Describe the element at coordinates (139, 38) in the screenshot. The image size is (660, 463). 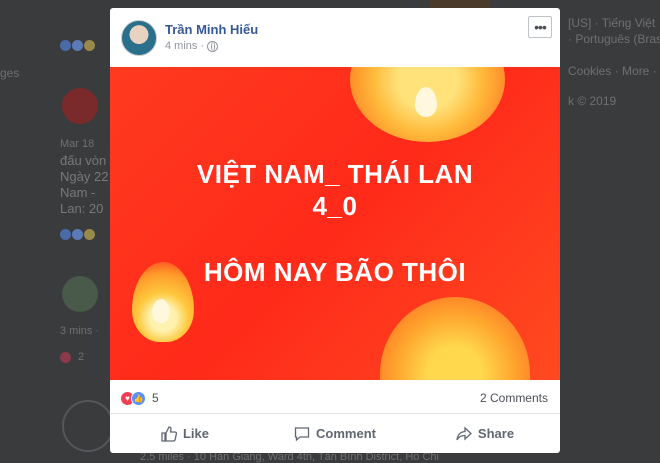
I see `author-avatar` at that location.